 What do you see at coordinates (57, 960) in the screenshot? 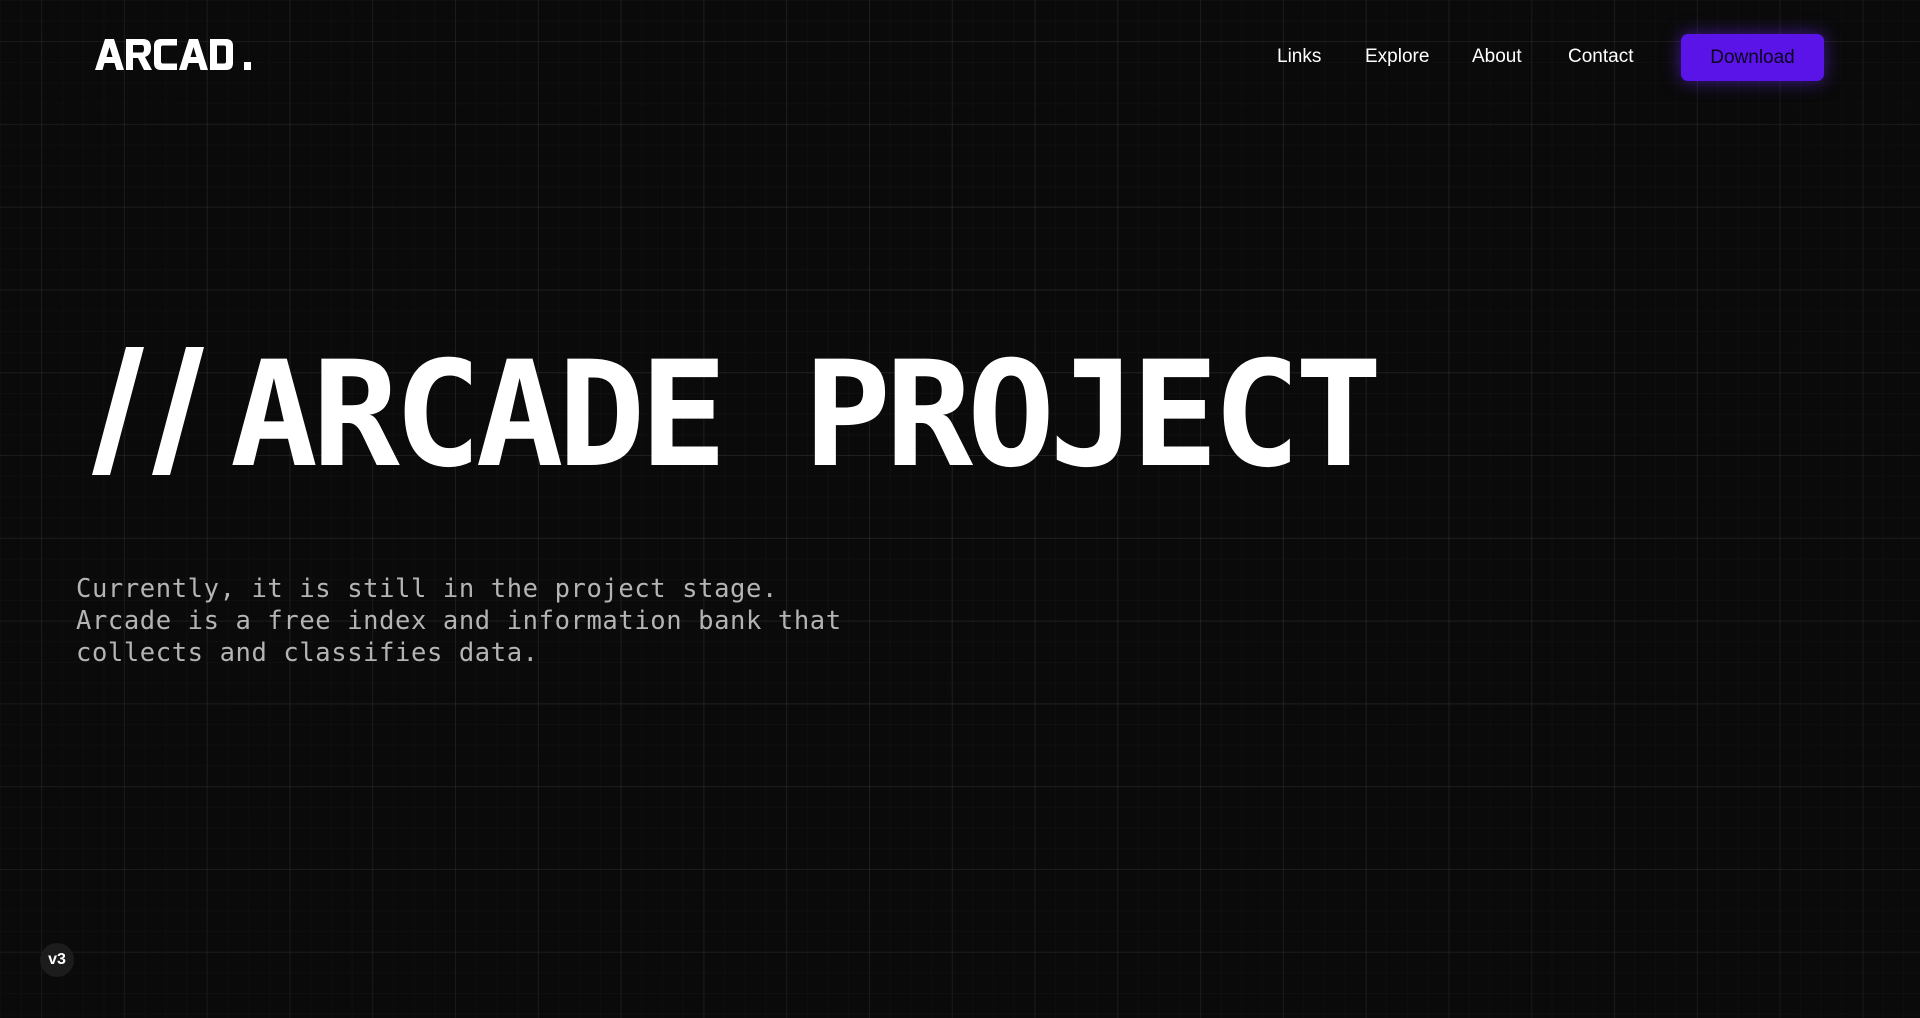
I see `version-badge: v3` at bounding box center [57, 960].